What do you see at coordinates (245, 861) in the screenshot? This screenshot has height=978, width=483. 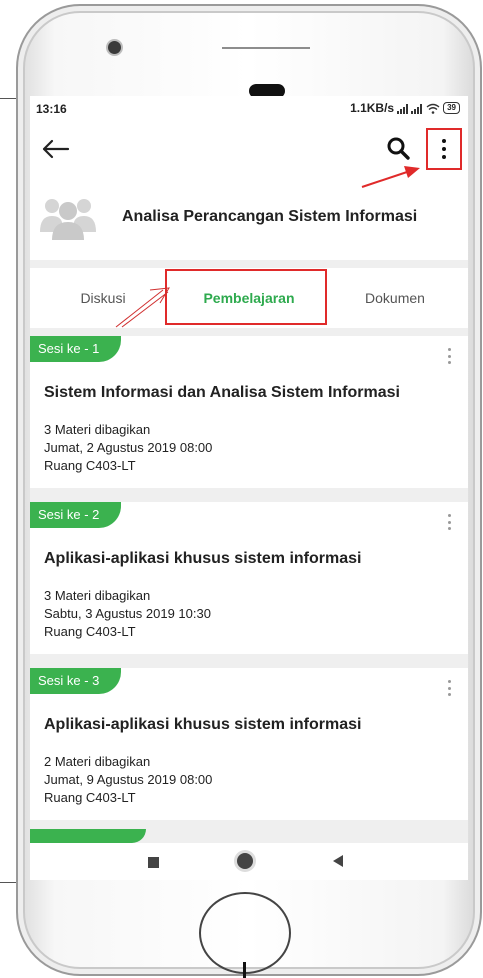 I see `home-icon` at bounding box center [245, 861].